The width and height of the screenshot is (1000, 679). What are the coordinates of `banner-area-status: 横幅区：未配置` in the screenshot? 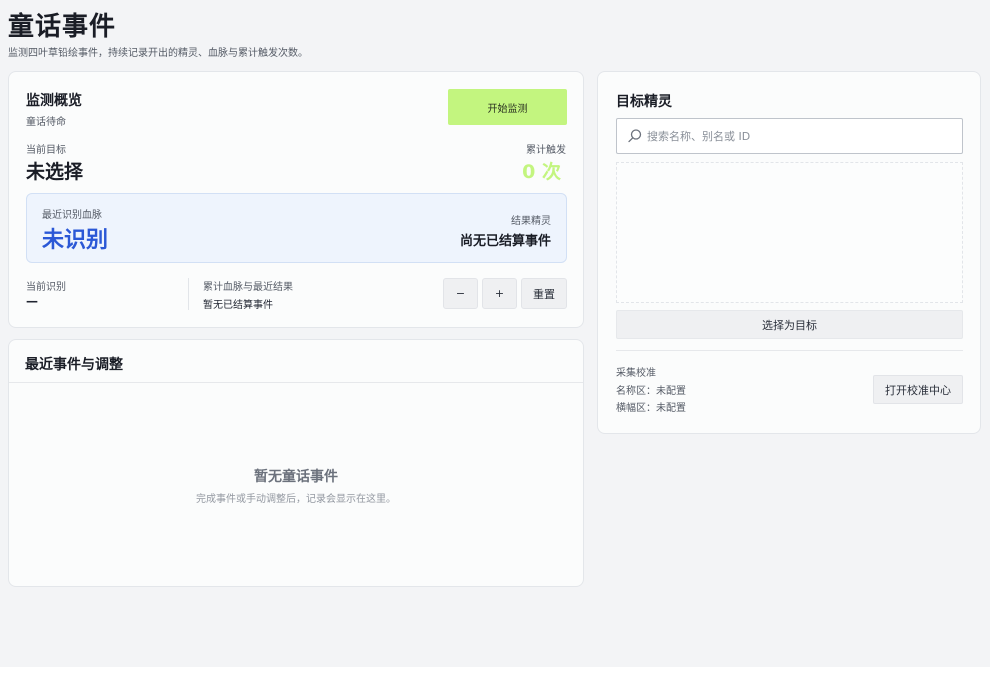 It's located at (651, 408).